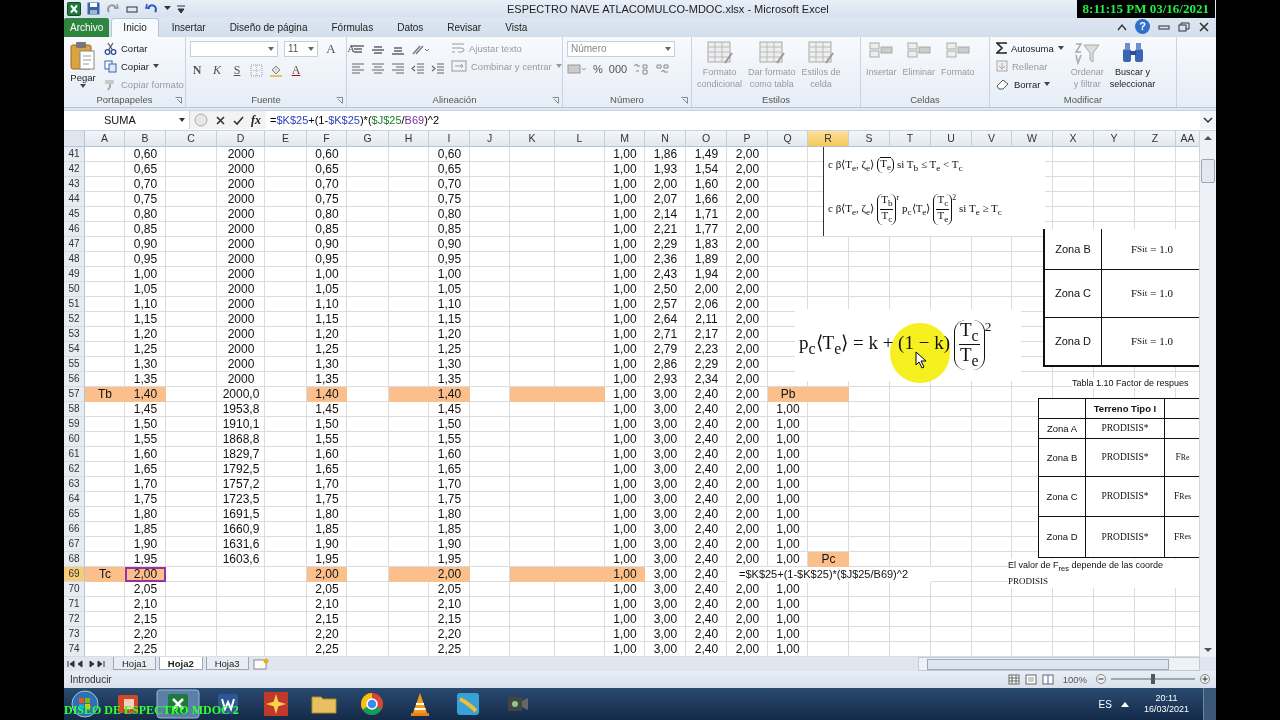 The height and width of the screenshot is (720, 1280). I want to click on restore-icon, so click(1184, 26).